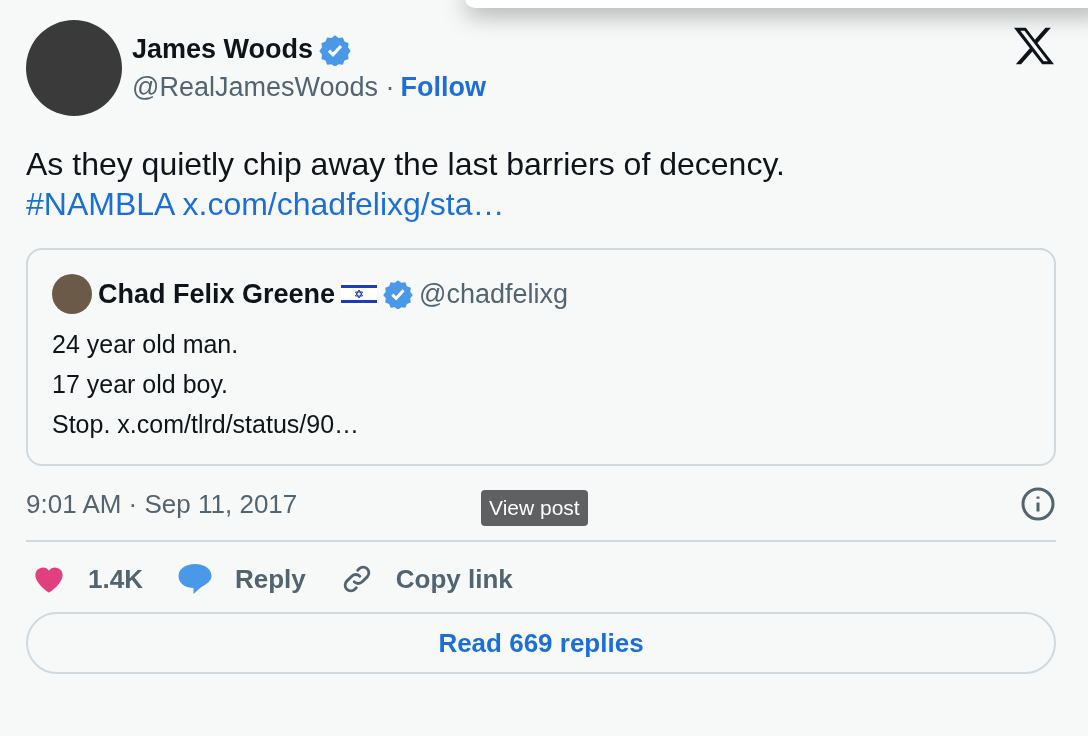 This screenshot has width=1088, height=736. Describe the element at coordinates (217, 294) in the screenshot. I see `quote-author-name: Chad Felix Greene` at that location.